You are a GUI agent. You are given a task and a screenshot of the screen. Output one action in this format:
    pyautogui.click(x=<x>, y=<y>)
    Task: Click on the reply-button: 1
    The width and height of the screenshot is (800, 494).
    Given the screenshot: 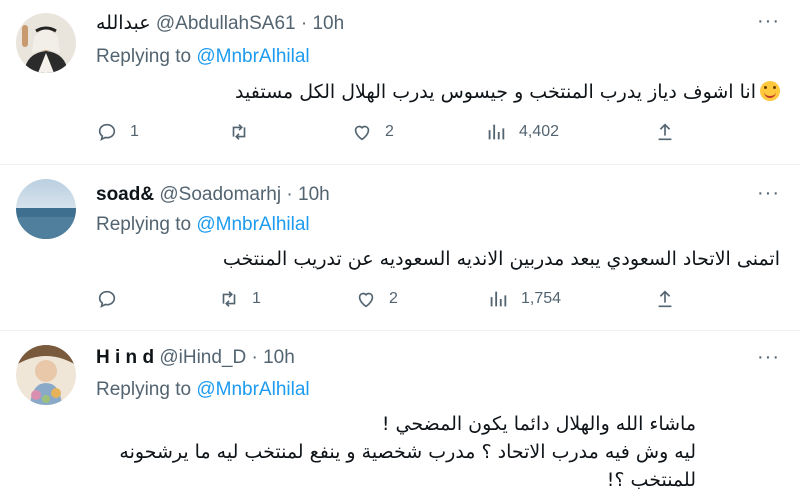 What is the action you would take?
    pyautogui.click(x=117, y=132)
    